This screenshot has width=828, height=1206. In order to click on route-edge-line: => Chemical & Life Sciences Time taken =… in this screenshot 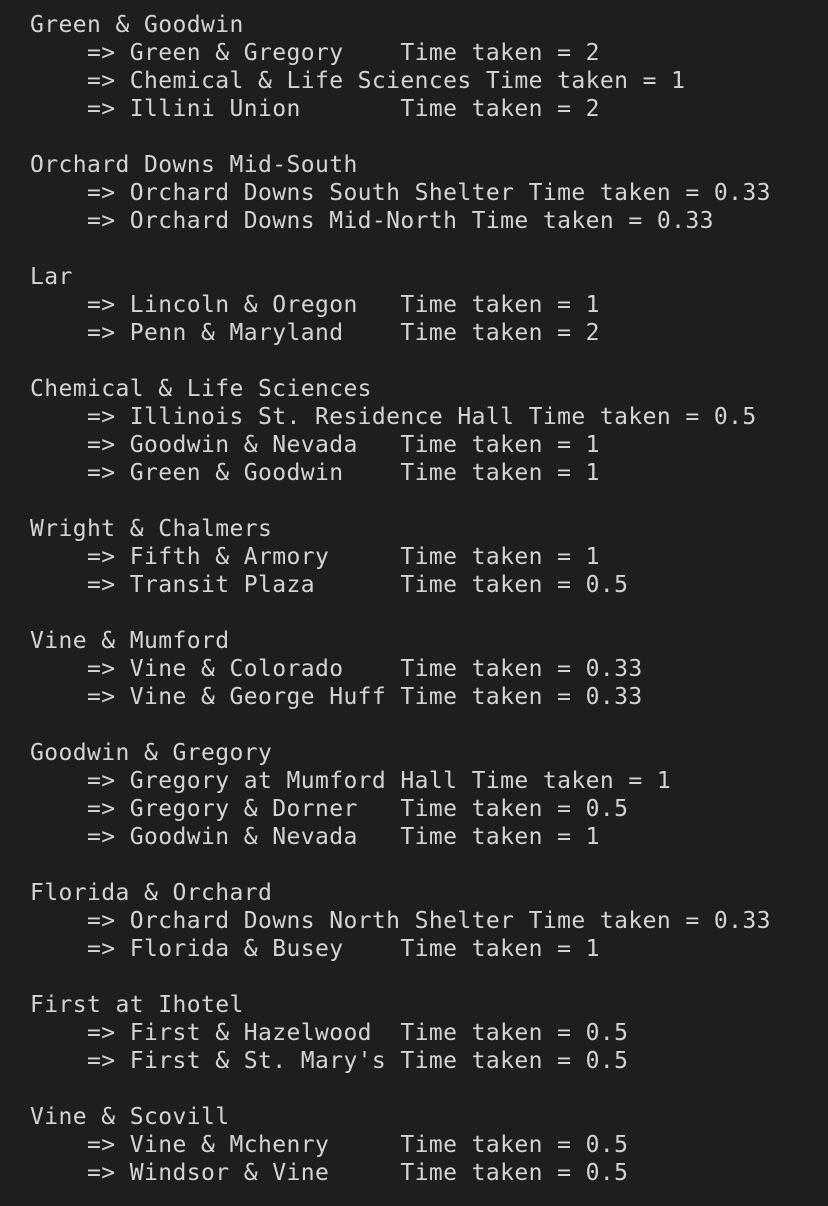, I will do `click(358, 81)`.